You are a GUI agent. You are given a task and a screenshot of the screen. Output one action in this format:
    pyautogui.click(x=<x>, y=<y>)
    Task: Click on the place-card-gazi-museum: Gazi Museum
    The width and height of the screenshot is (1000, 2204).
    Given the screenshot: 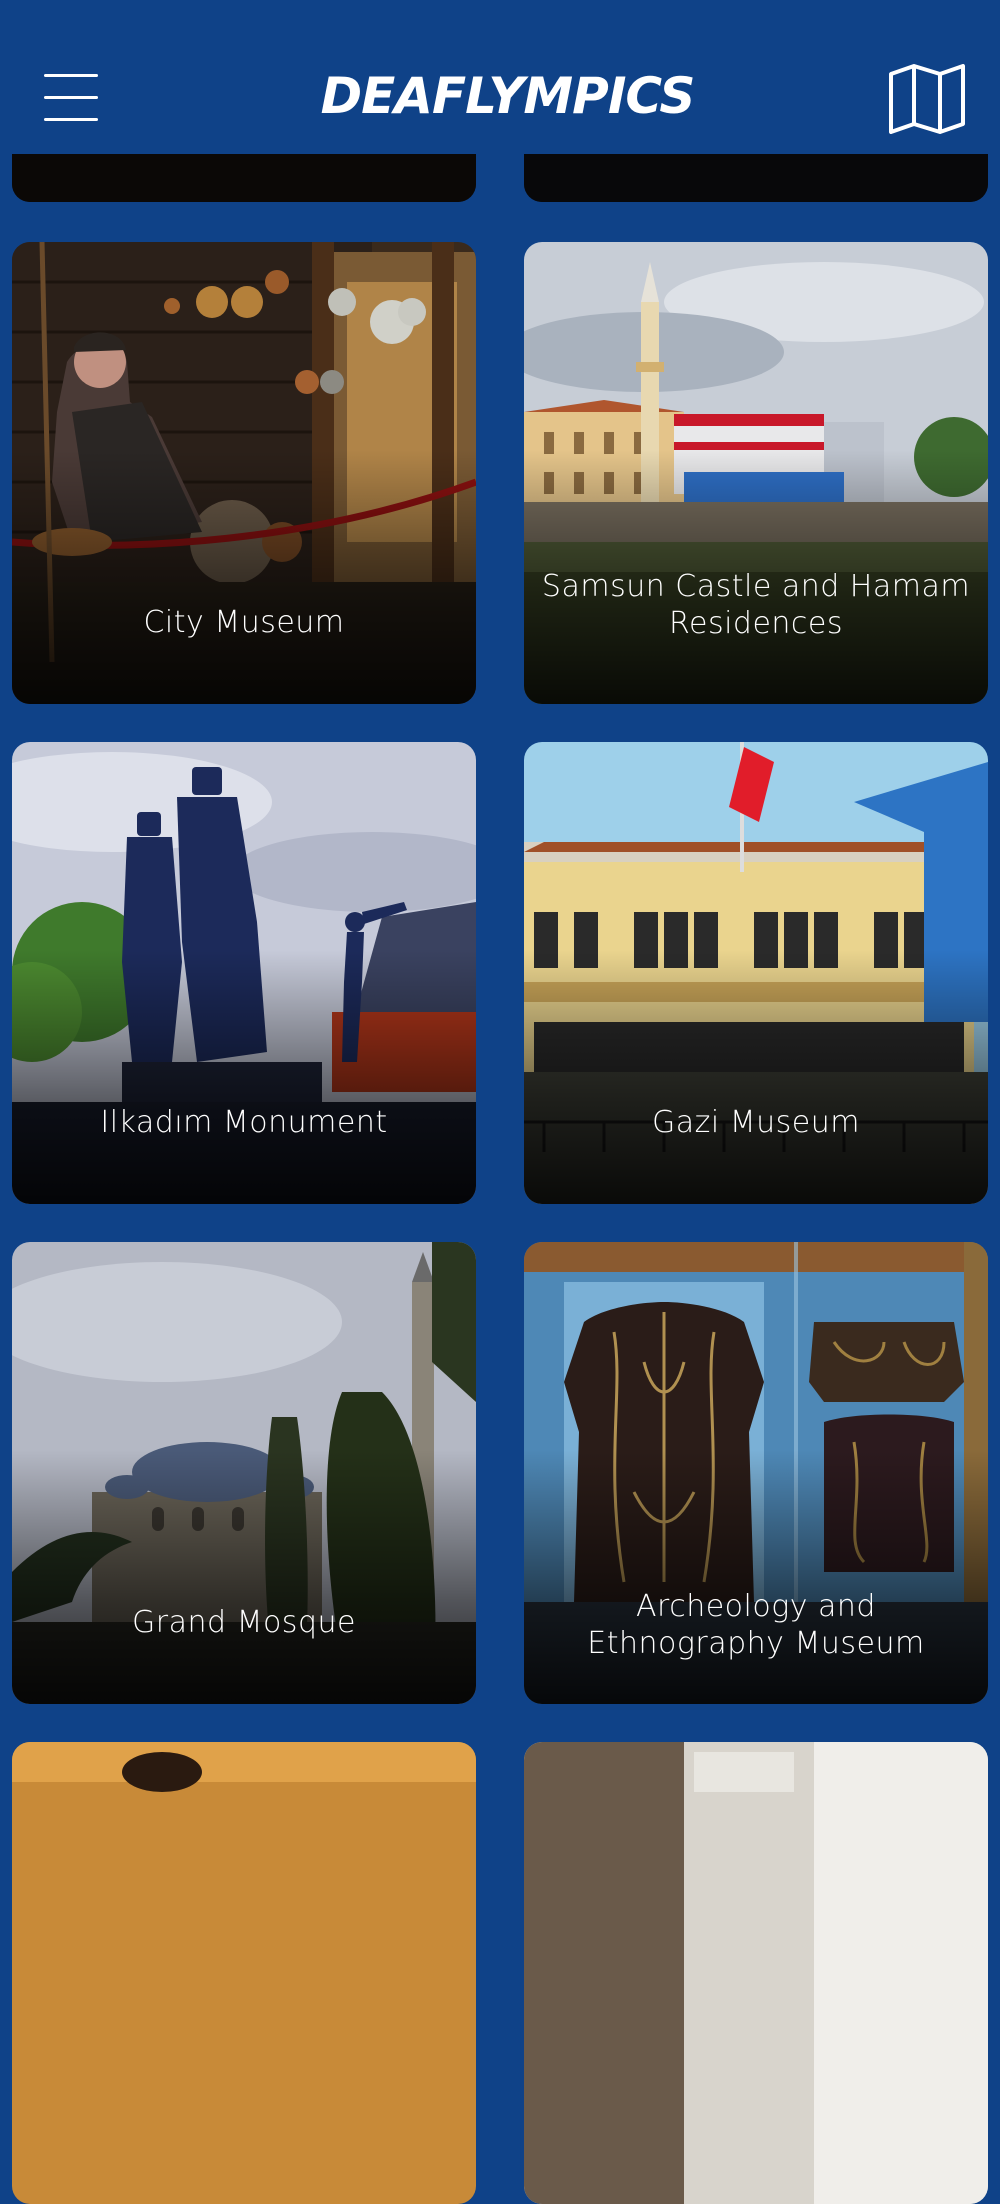 What is the action you would take?
    pyautogui.click(x=756, y=973)
    